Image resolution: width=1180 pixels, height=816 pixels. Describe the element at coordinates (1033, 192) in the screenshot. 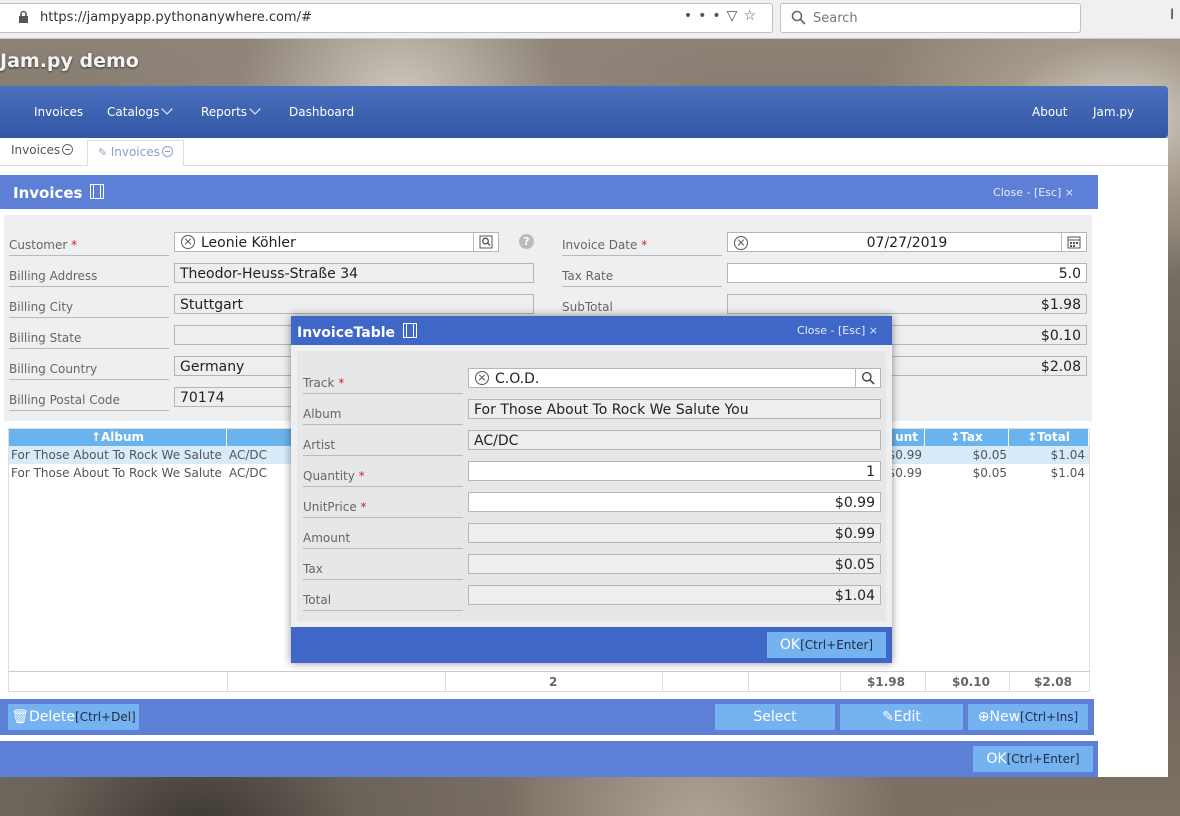

I see `form-close-button: Close - [Esc] ×` at that location.